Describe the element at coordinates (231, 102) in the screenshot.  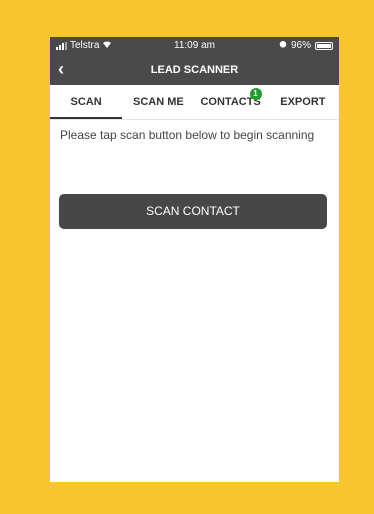
I see `tab-contacts: CONTACTS 1` at that location.